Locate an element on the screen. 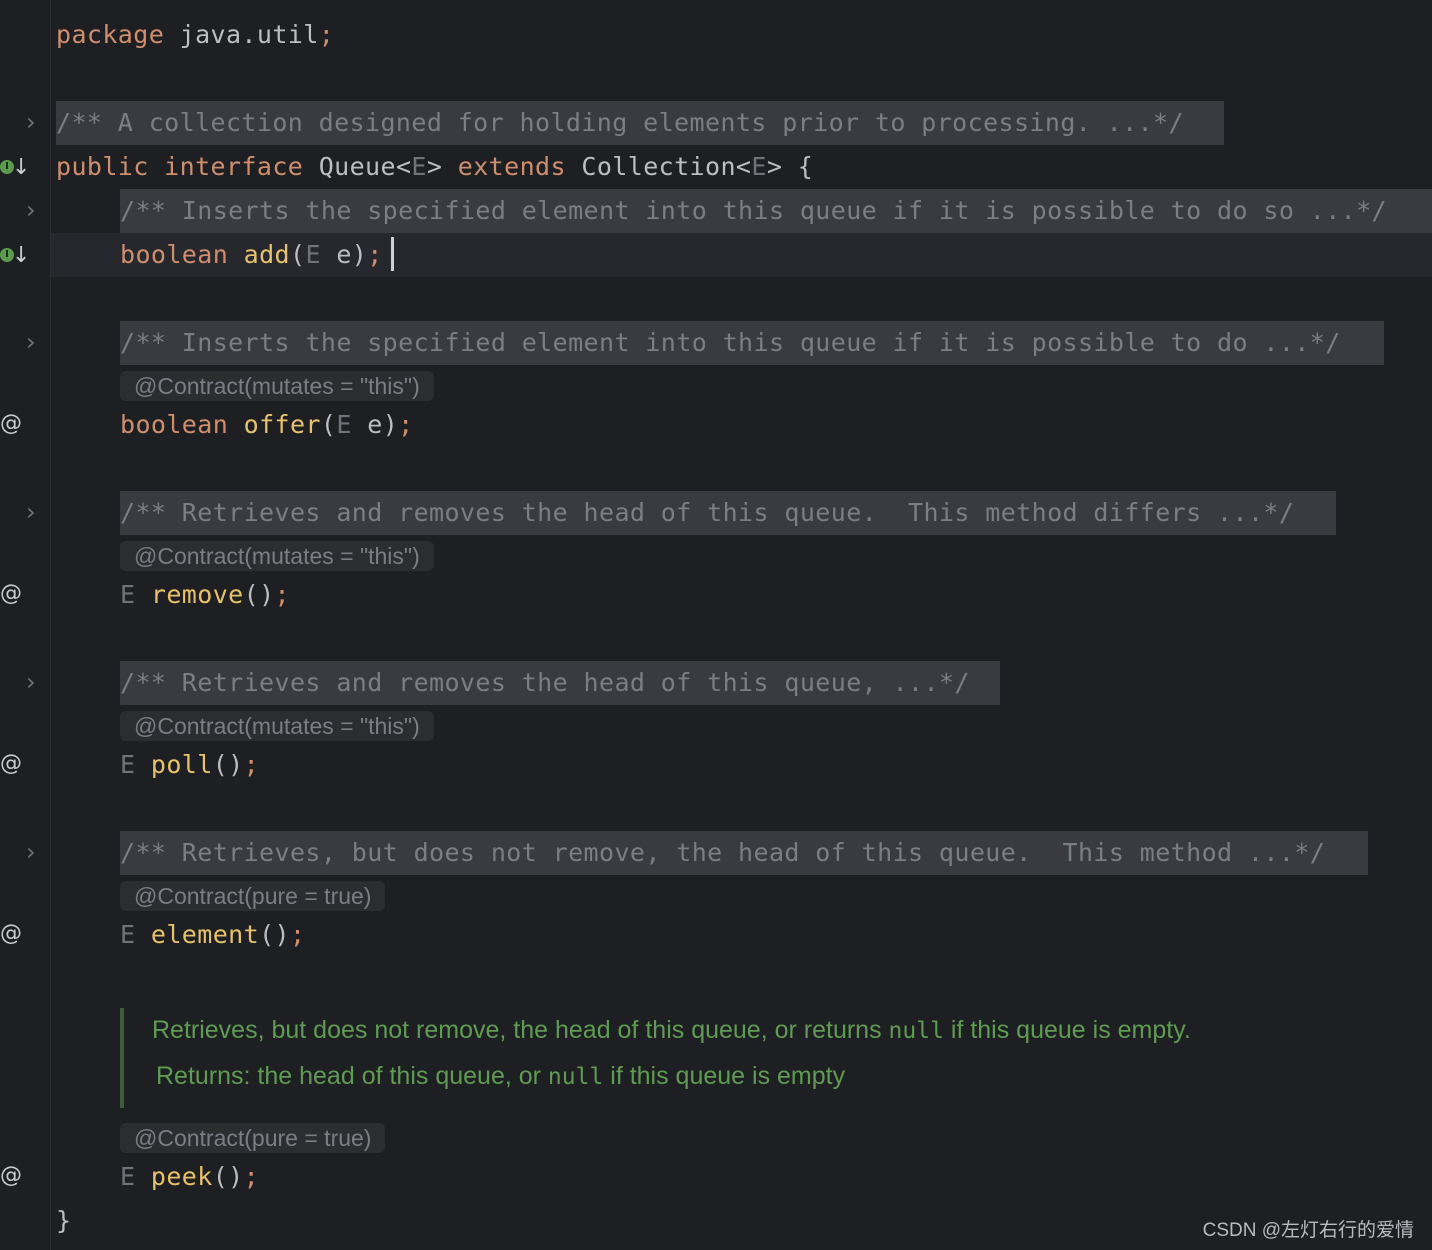 The width and height of the screenshot is (1432, 1250). text-caret is located at coordinates (392, 254).